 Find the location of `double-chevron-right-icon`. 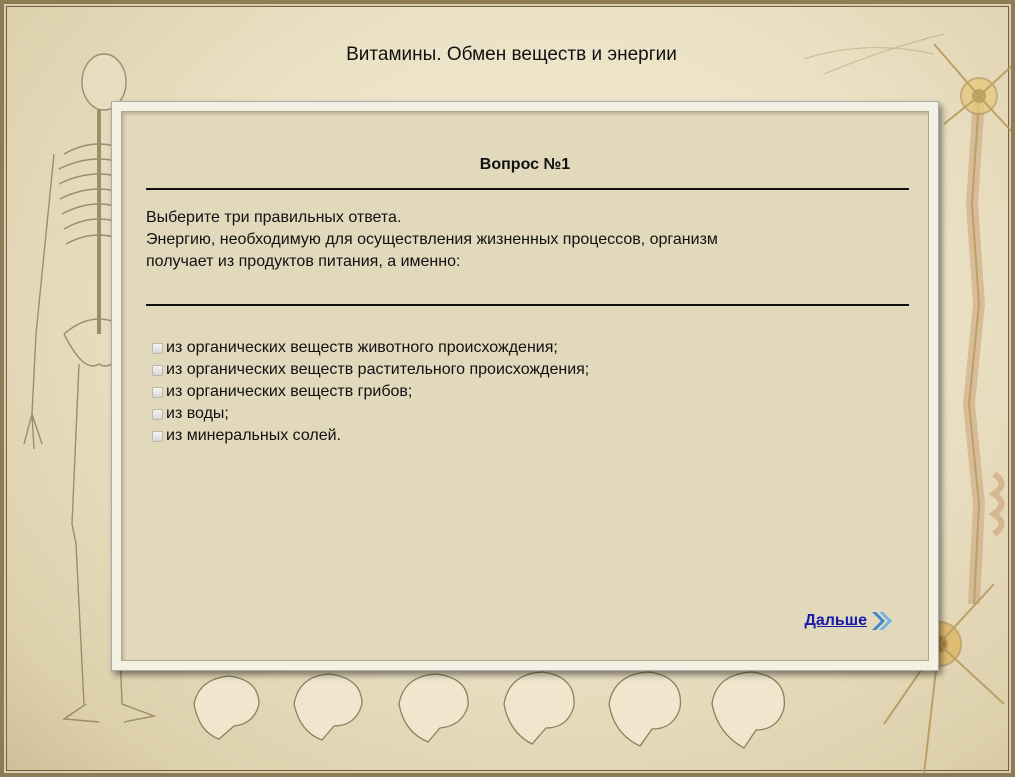

double-chevron-right-icon is located at coordinates (882, 621).